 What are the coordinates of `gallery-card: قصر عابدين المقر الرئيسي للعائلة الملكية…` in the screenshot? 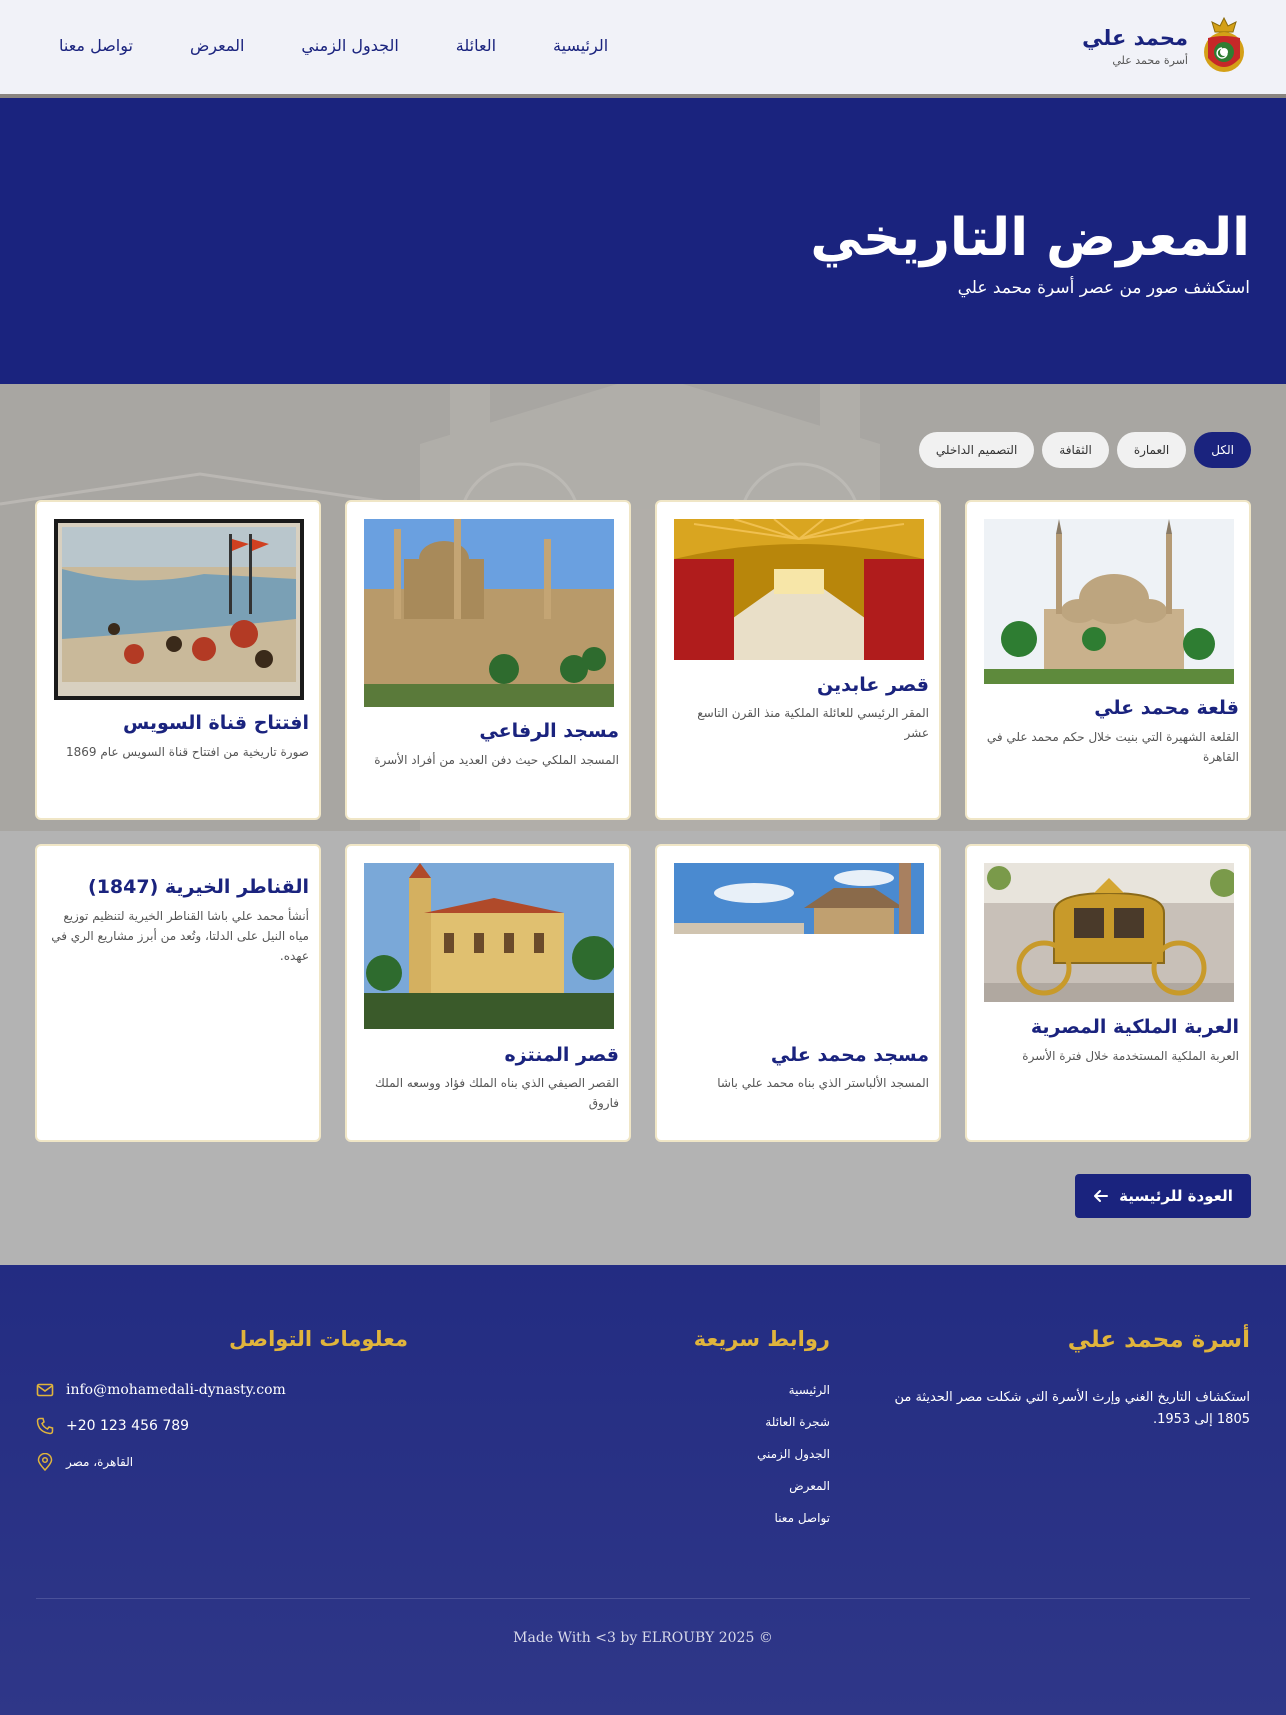 It's located at (798, 660).